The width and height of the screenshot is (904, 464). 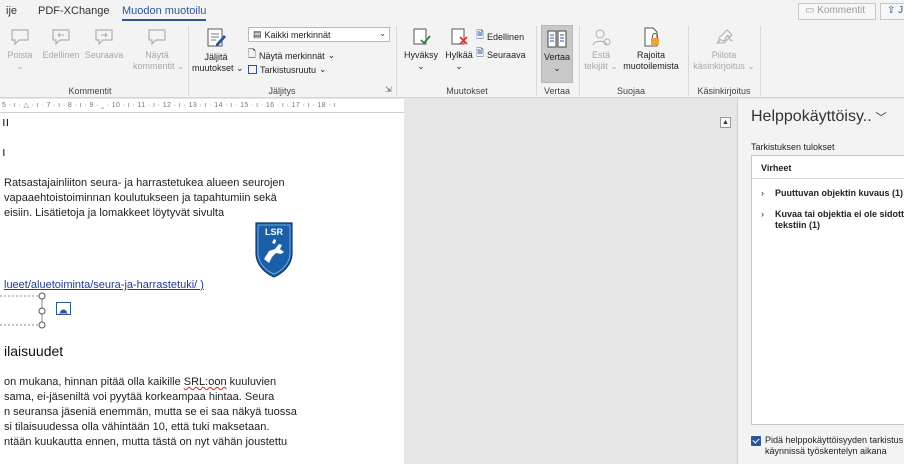 I want to click on text-fragment: ı, so click(x=4, y=151).